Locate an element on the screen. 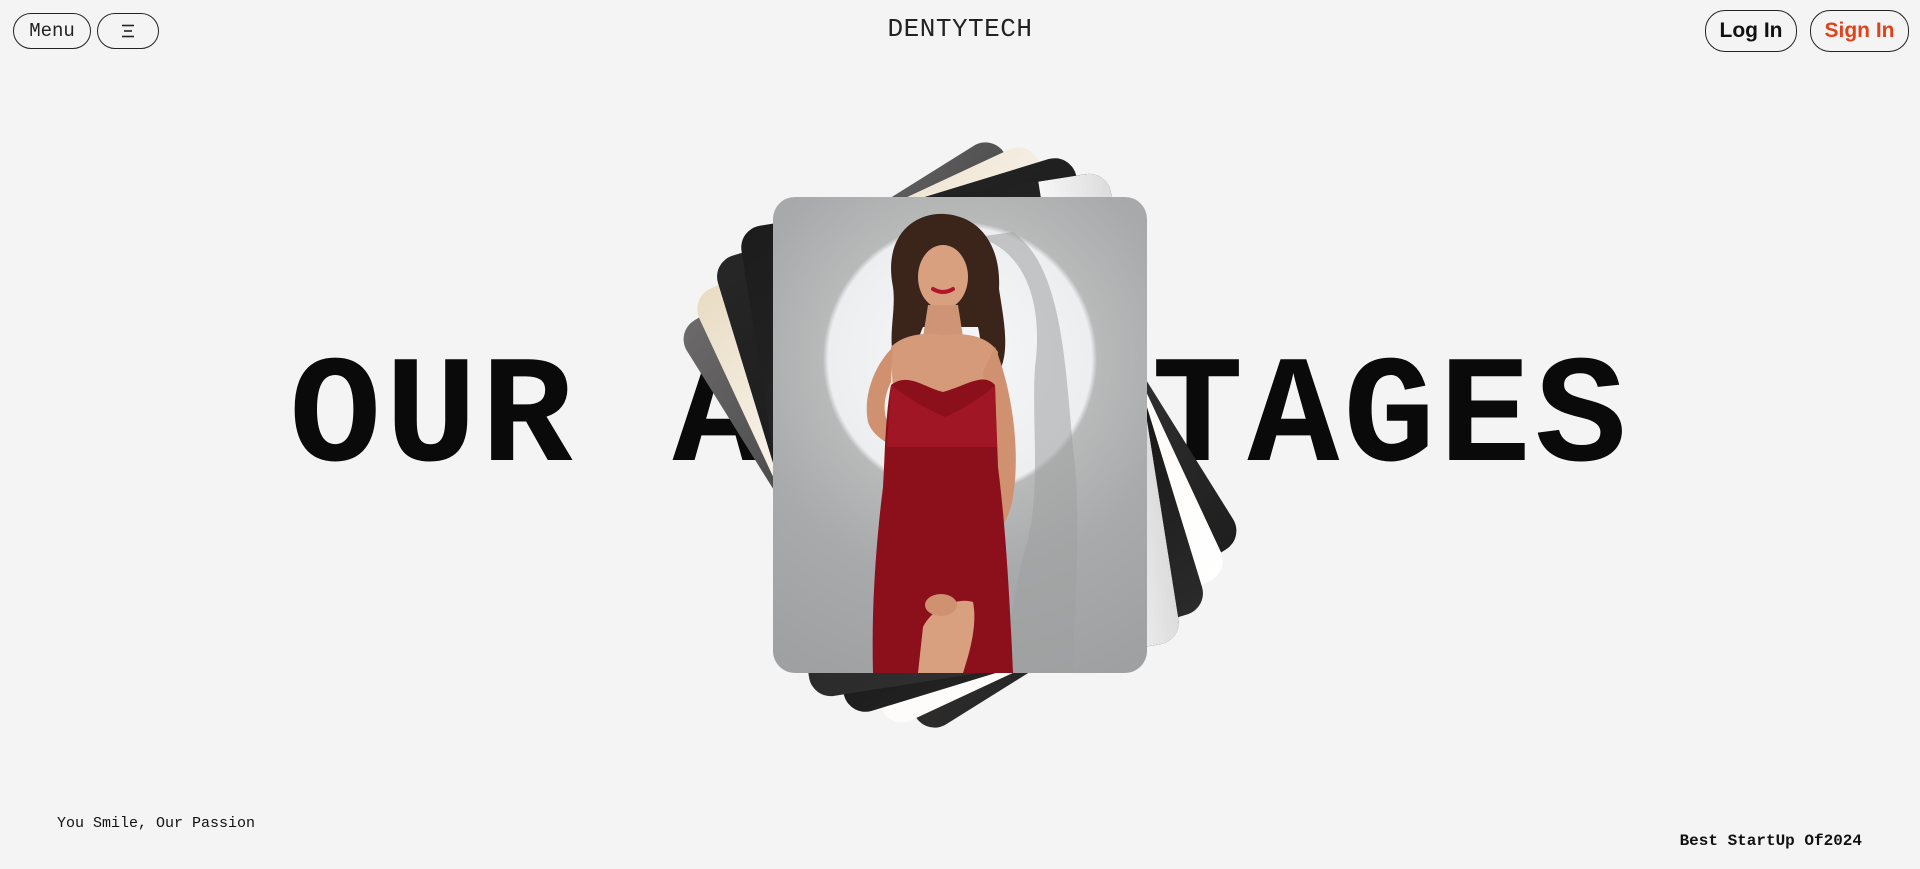  signin-button: Sign In is located at coordinates (1859, 31).